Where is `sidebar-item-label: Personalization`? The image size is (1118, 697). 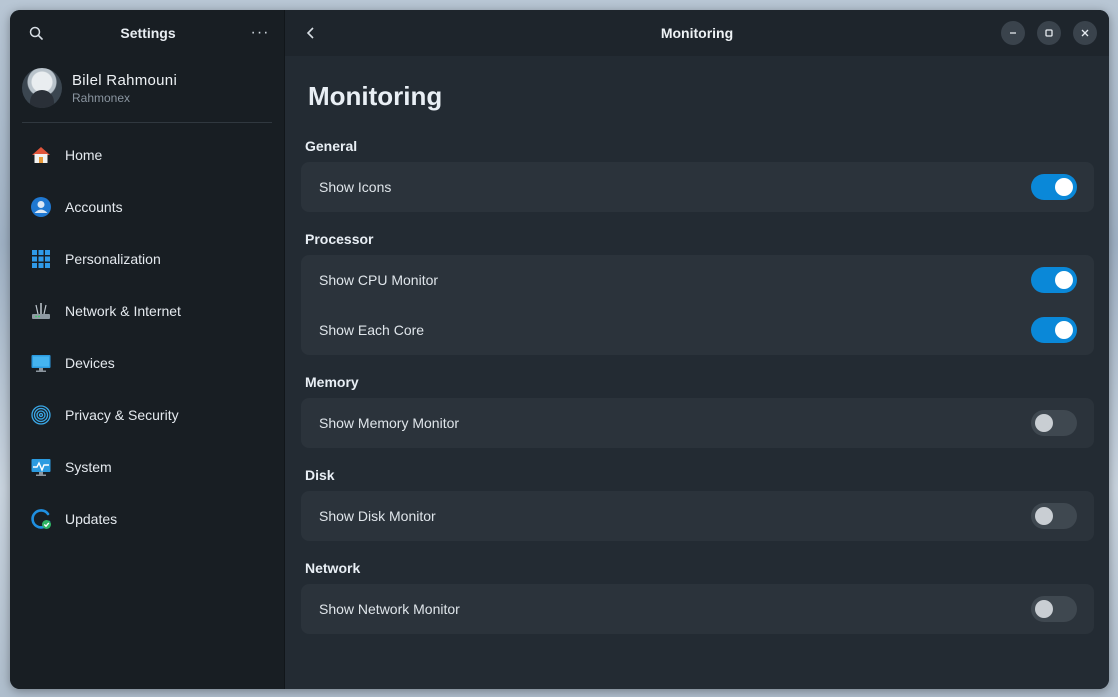
sidebar-item-label: Personalization is located at coordinates (113, 259).